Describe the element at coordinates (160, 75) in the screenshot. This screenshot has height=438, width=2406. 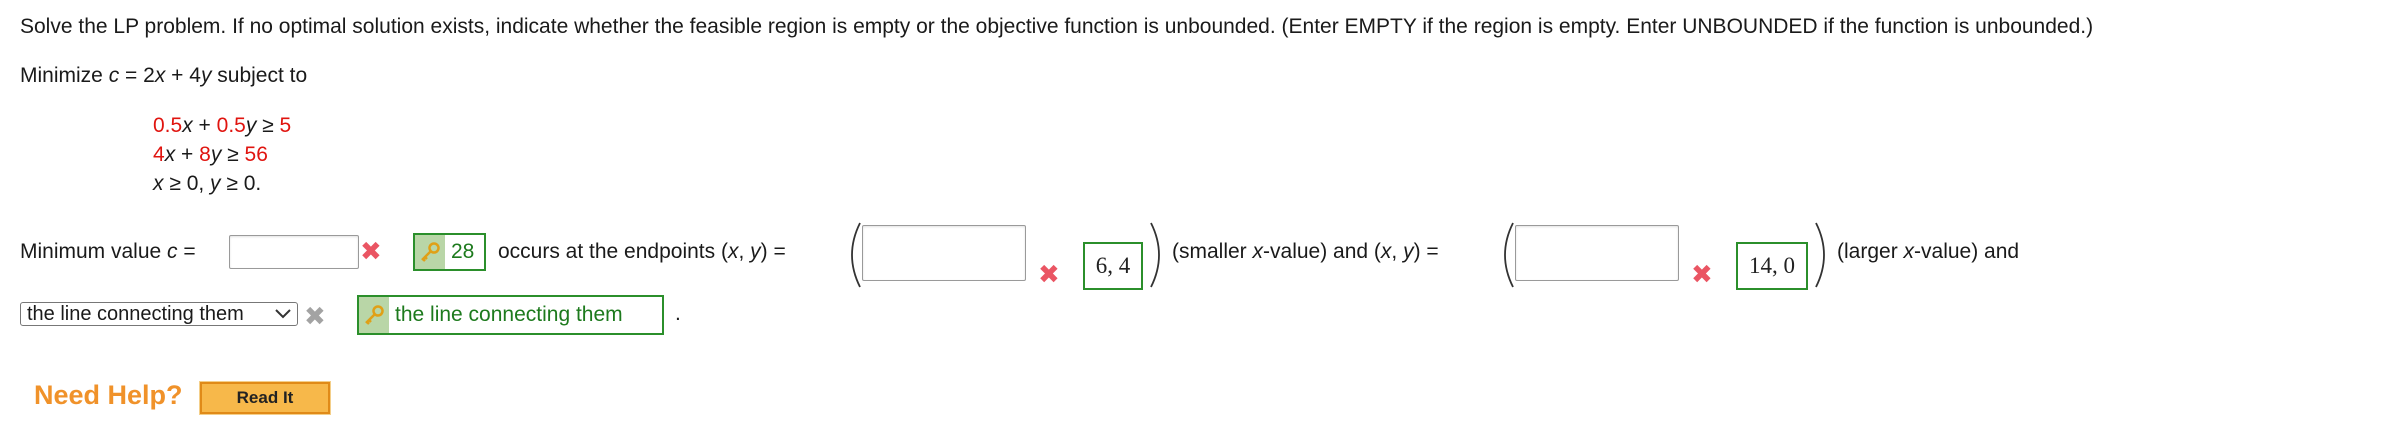
I see `objective-x: x` at that location.